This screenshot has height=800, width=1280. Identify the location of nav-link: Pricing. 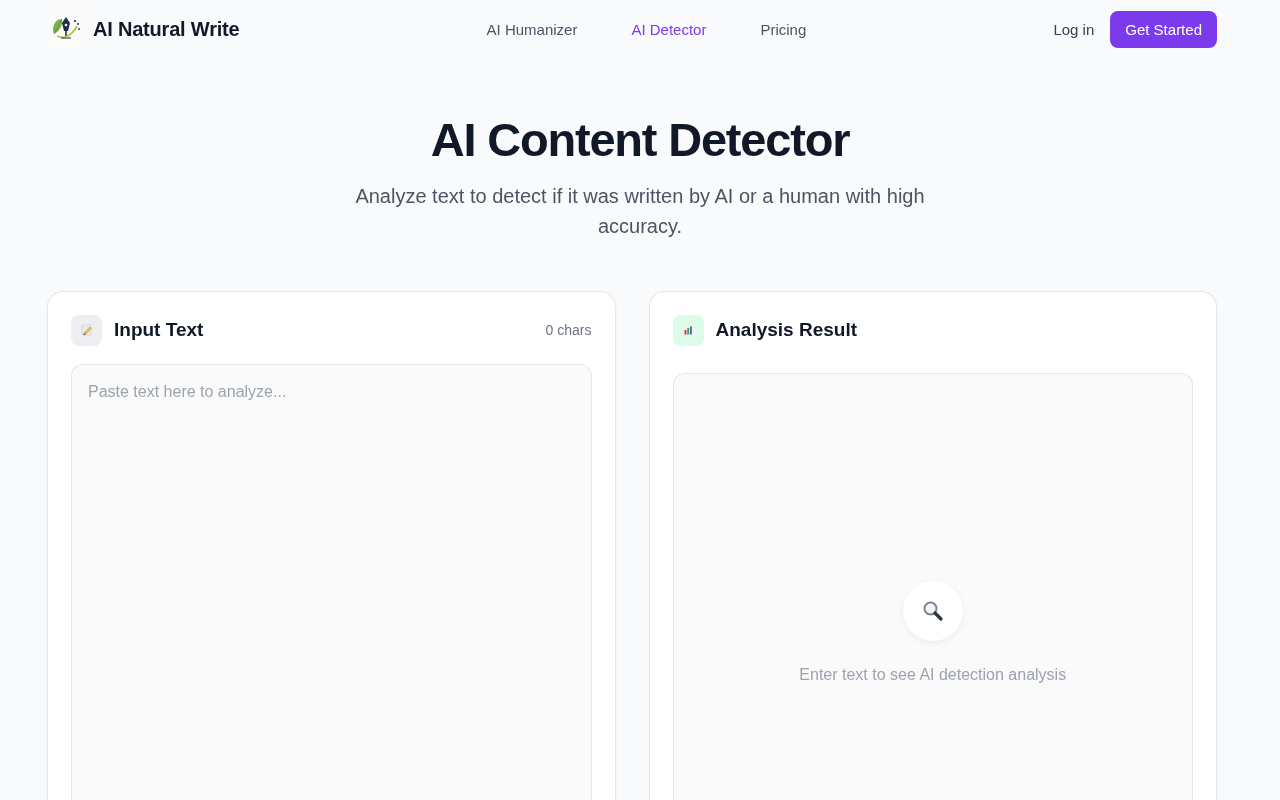
(783, 29).